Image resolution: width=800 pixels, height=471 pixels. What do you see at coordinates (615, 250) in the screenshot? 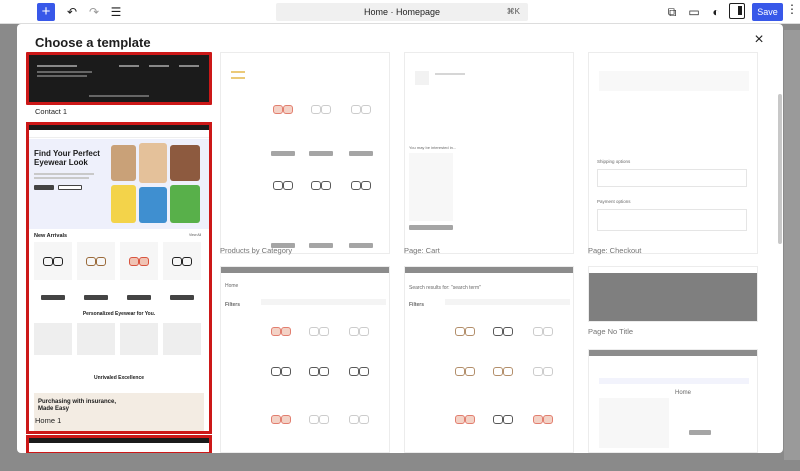
I see `template-label: Page: Checkout` at bounding box center [615, 250].